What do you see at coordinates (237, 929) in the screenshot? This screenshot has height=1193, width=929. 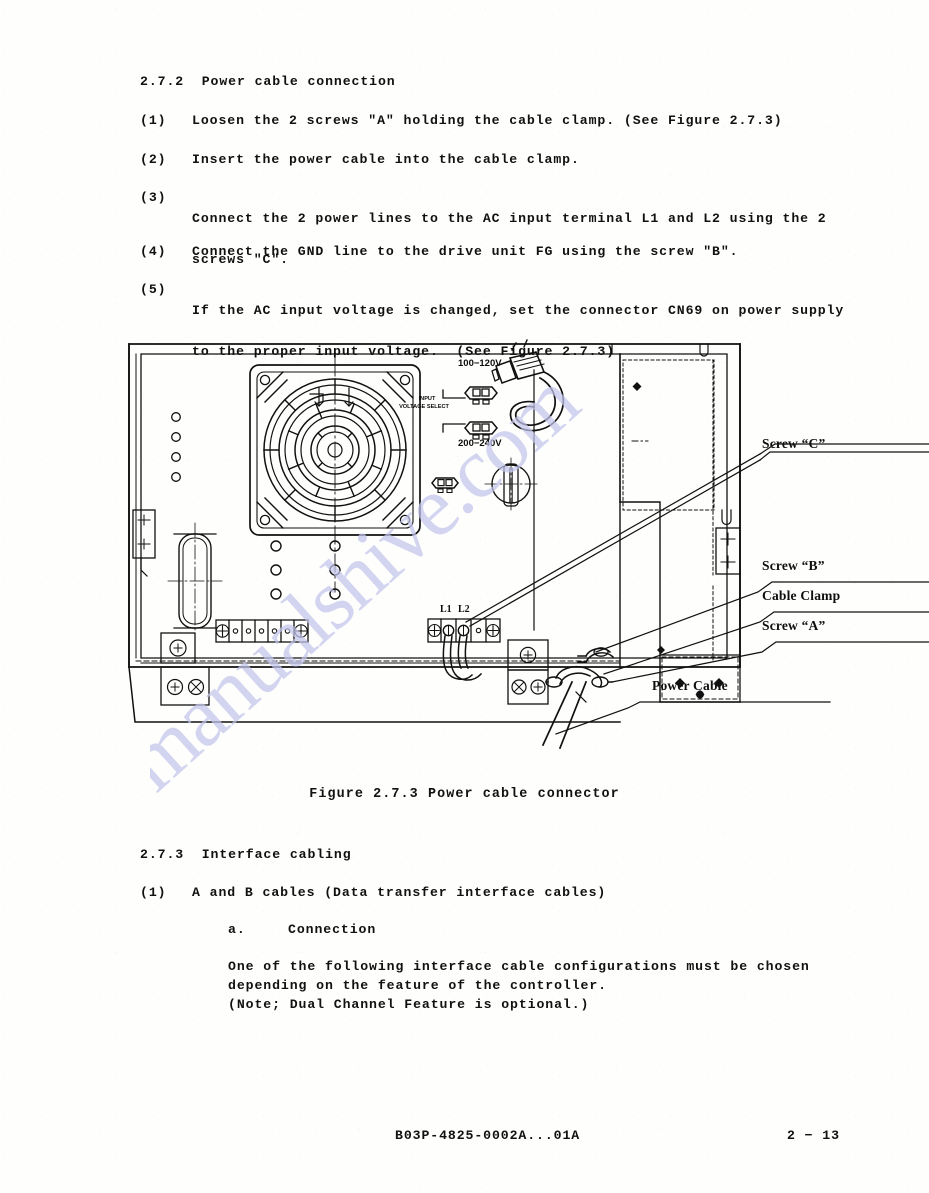 I see `interface-sub-marker: a.` at bounding box center [237, 929].